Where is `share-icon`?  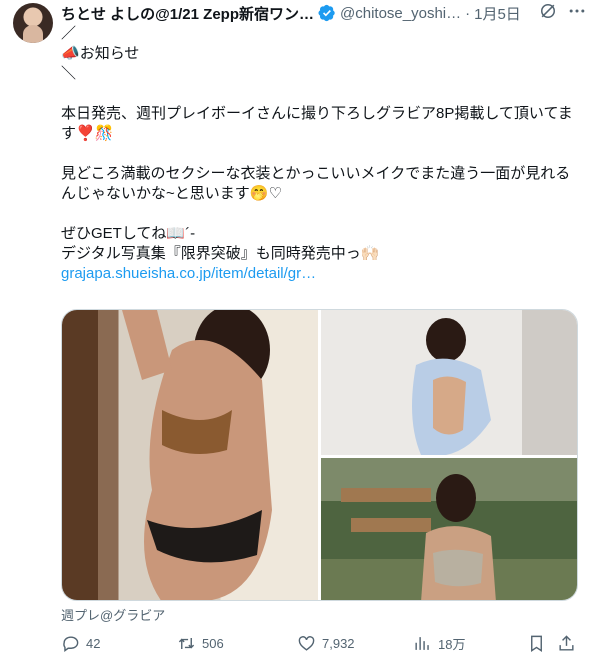 share-icon is located at coordinates (566, 643).